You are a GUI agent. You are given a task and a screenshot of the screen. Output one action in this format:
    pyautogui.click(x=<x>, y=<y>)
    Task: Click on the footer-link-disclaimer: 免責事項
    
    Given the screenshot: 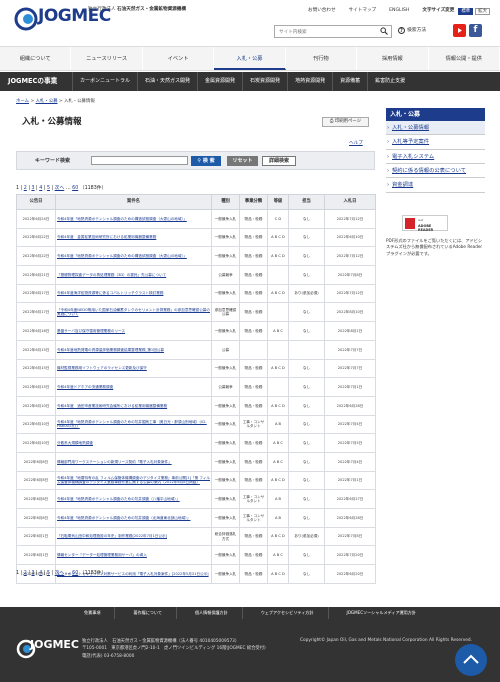 What is the action you would take?
    pyautogui.click(x=93, y=613)
    